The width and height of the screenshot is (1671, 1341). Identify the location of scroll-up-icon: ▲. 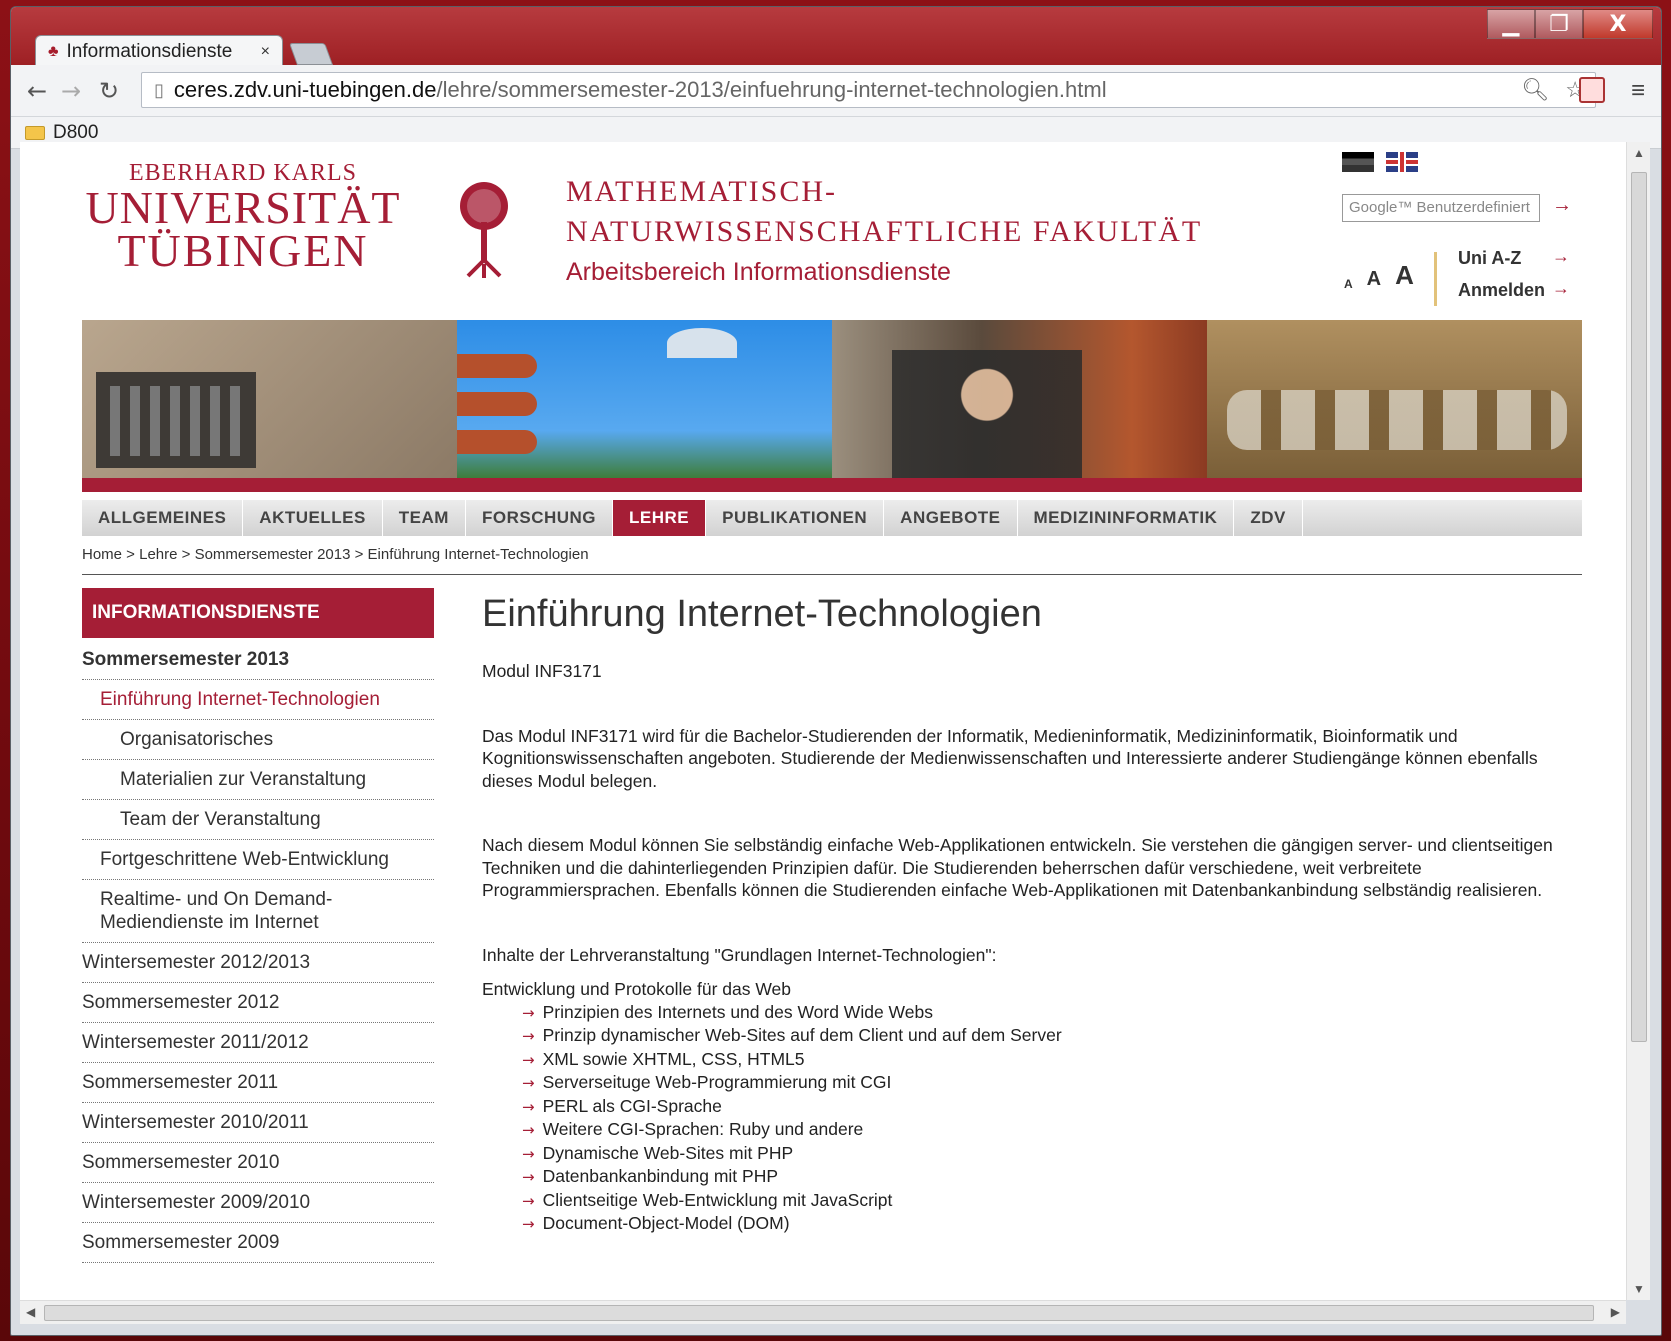
(1639, 153).